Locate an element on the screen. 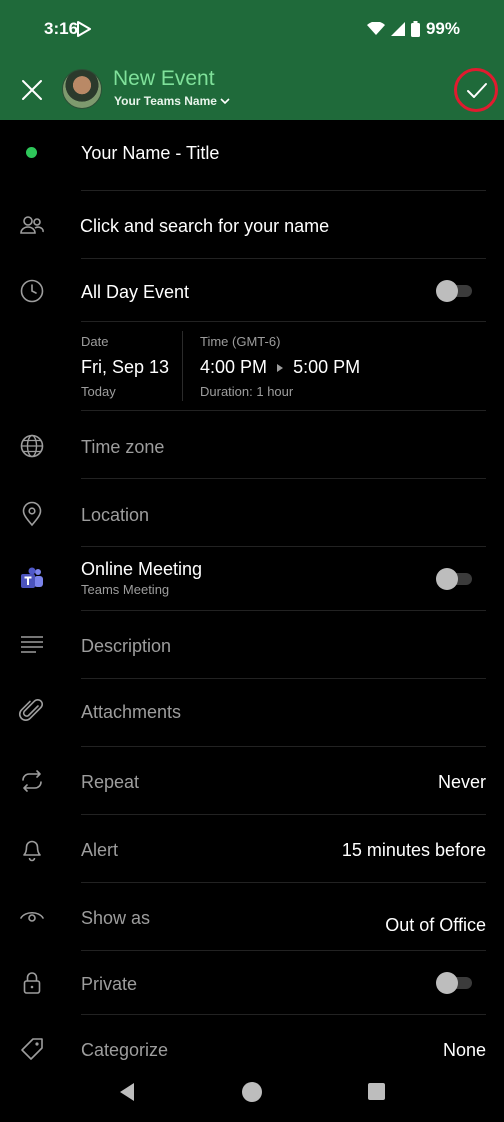  description-lines-icon is located at coordinates (32, 644).